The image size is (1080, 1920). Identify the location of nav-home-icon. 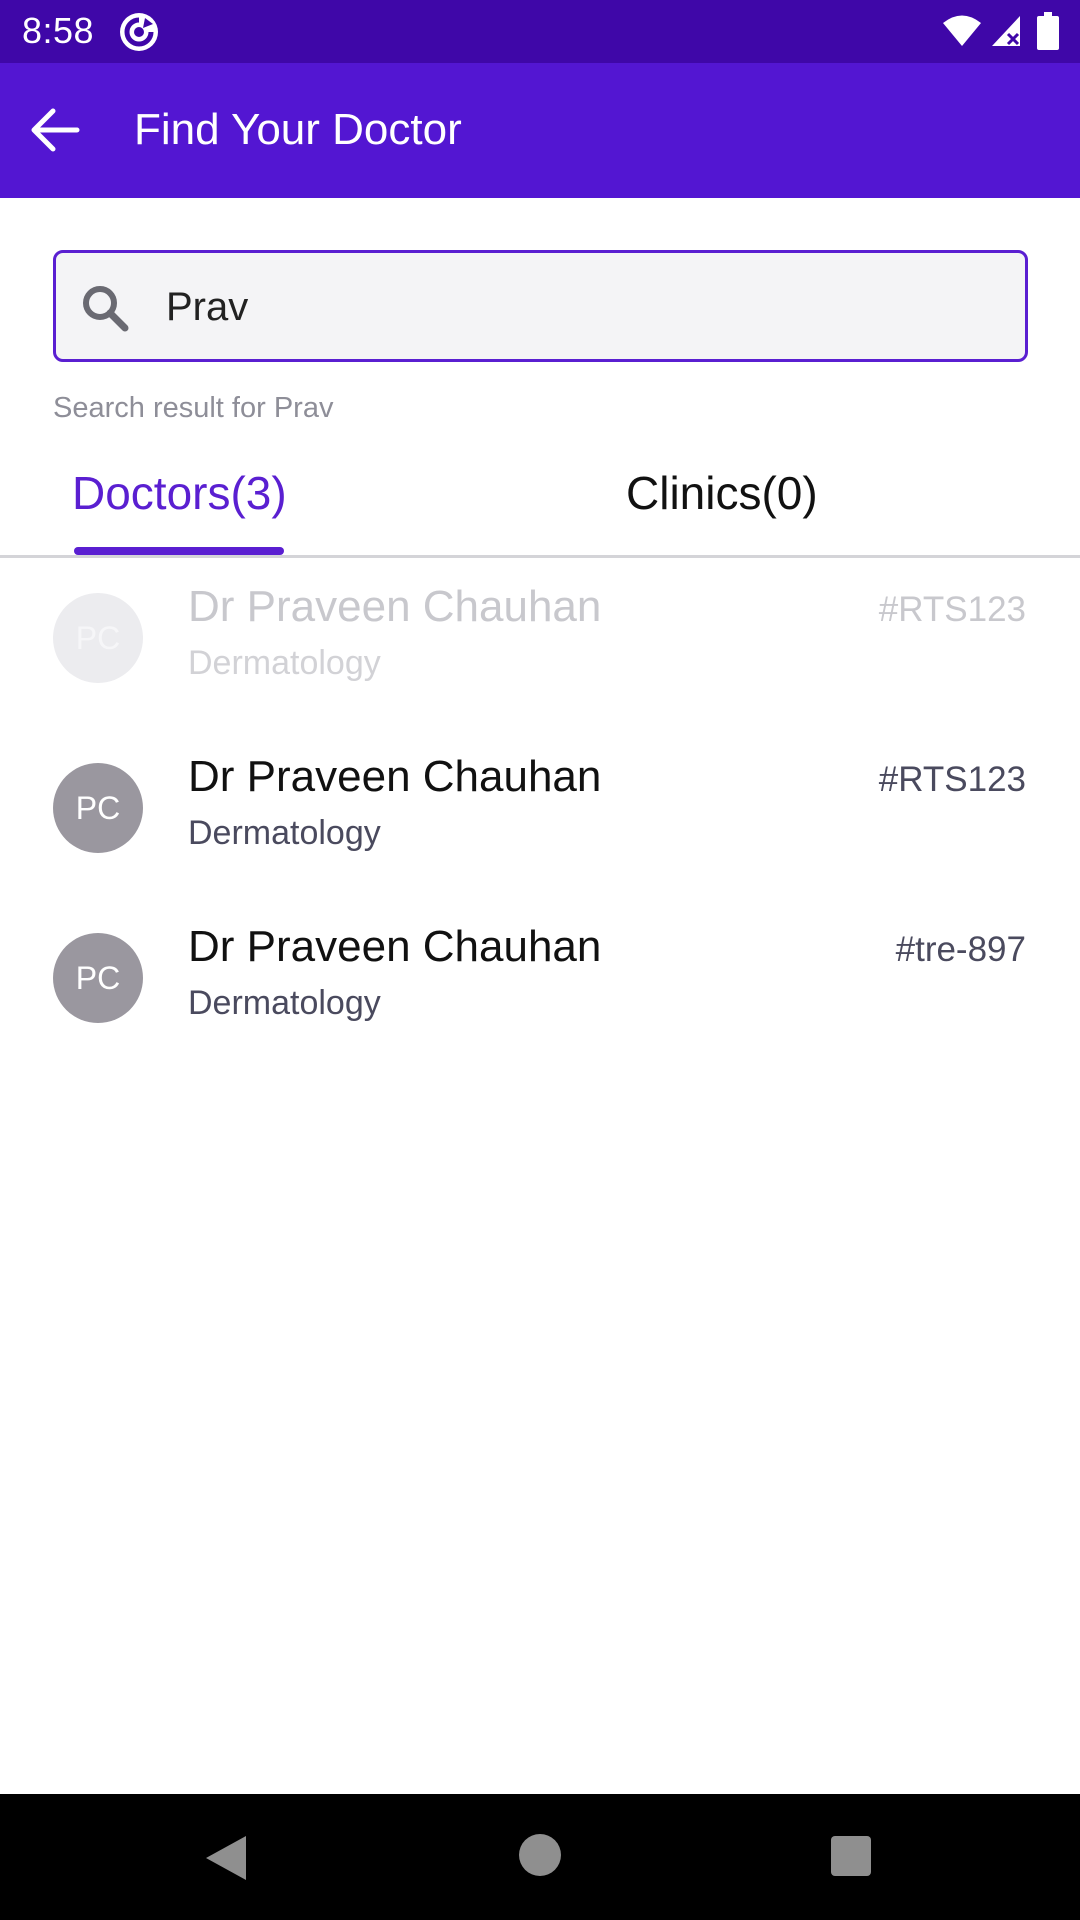
(540, 1855).